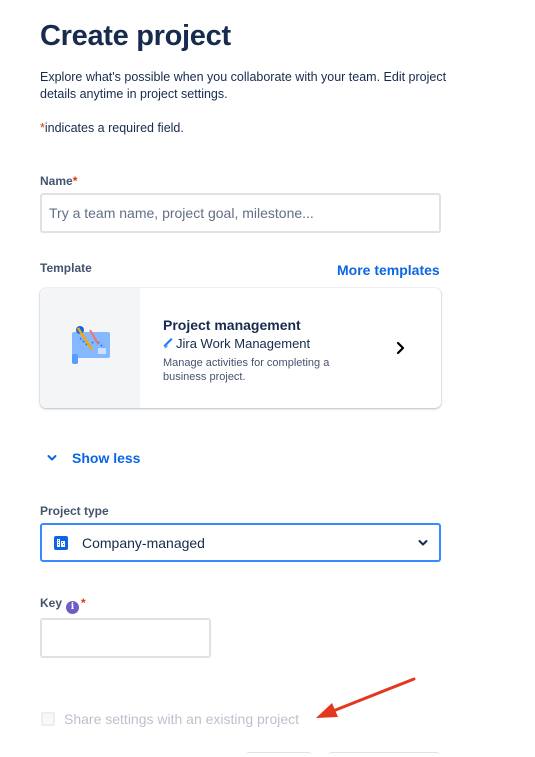 The image size is (535, 757). I want to click on template-thumbnail, so click(90, 348).